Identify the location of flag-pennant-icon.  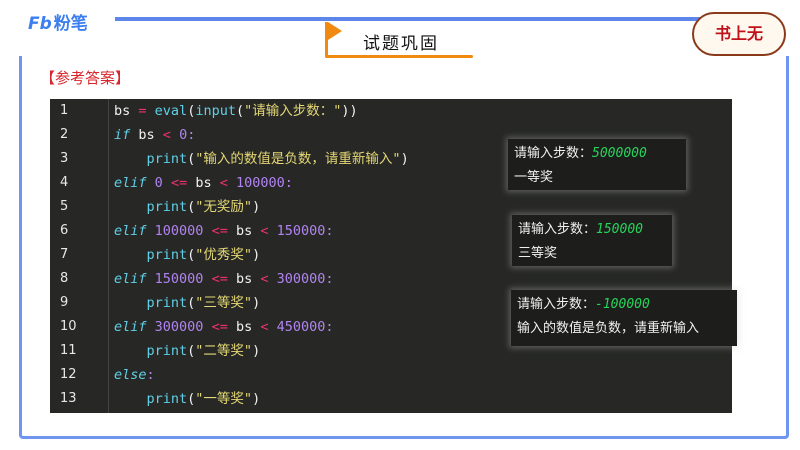
(335, 31).